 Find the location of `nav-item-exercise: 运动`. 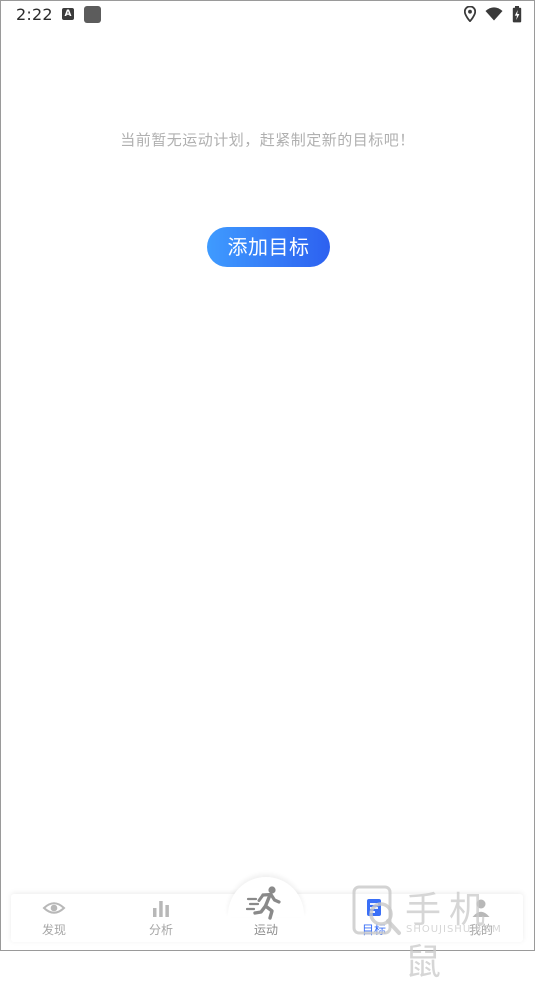

nav-item-exercise: 运动 is located at coordinates (266, 913).